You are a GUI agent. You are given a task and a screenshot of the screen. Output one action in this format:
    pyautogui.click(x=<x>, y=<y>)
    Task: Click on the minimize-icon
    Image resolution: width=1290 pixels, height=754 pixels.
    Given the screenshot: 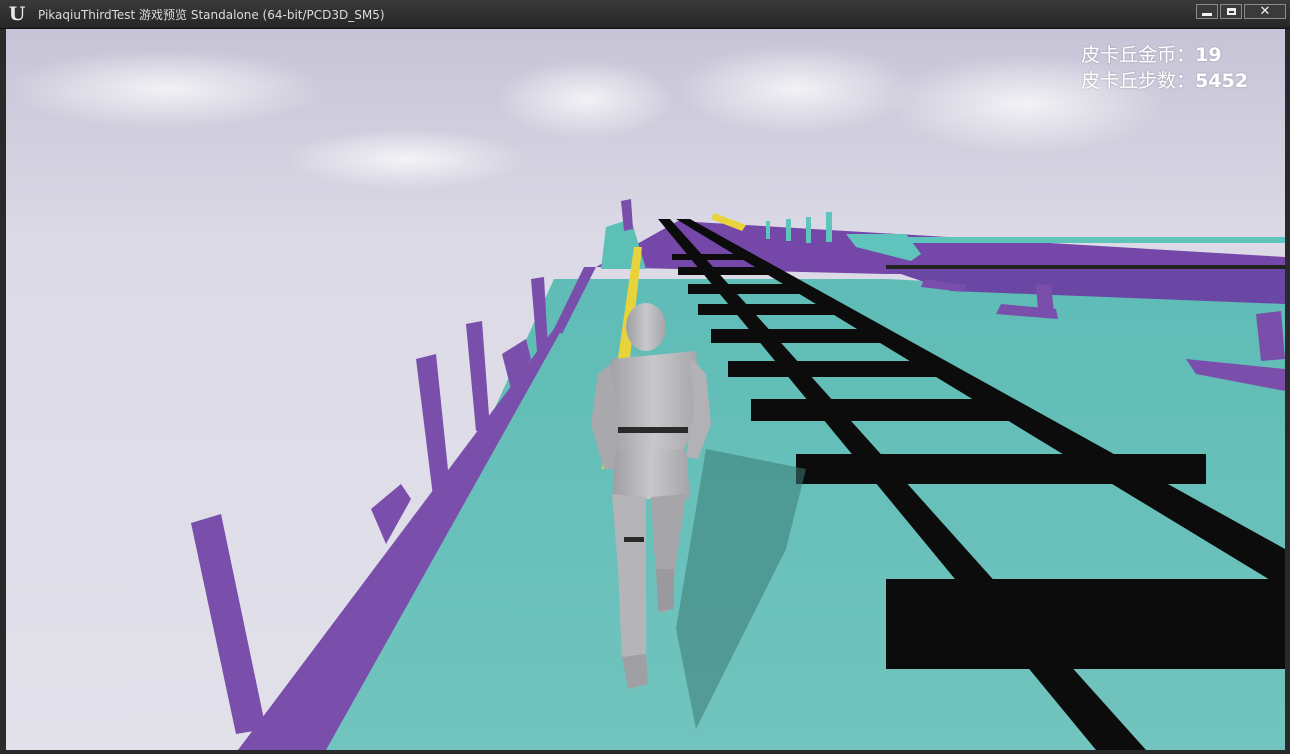 What is the action you would take?
    pyautogui.click(x=1207, y=14)
    